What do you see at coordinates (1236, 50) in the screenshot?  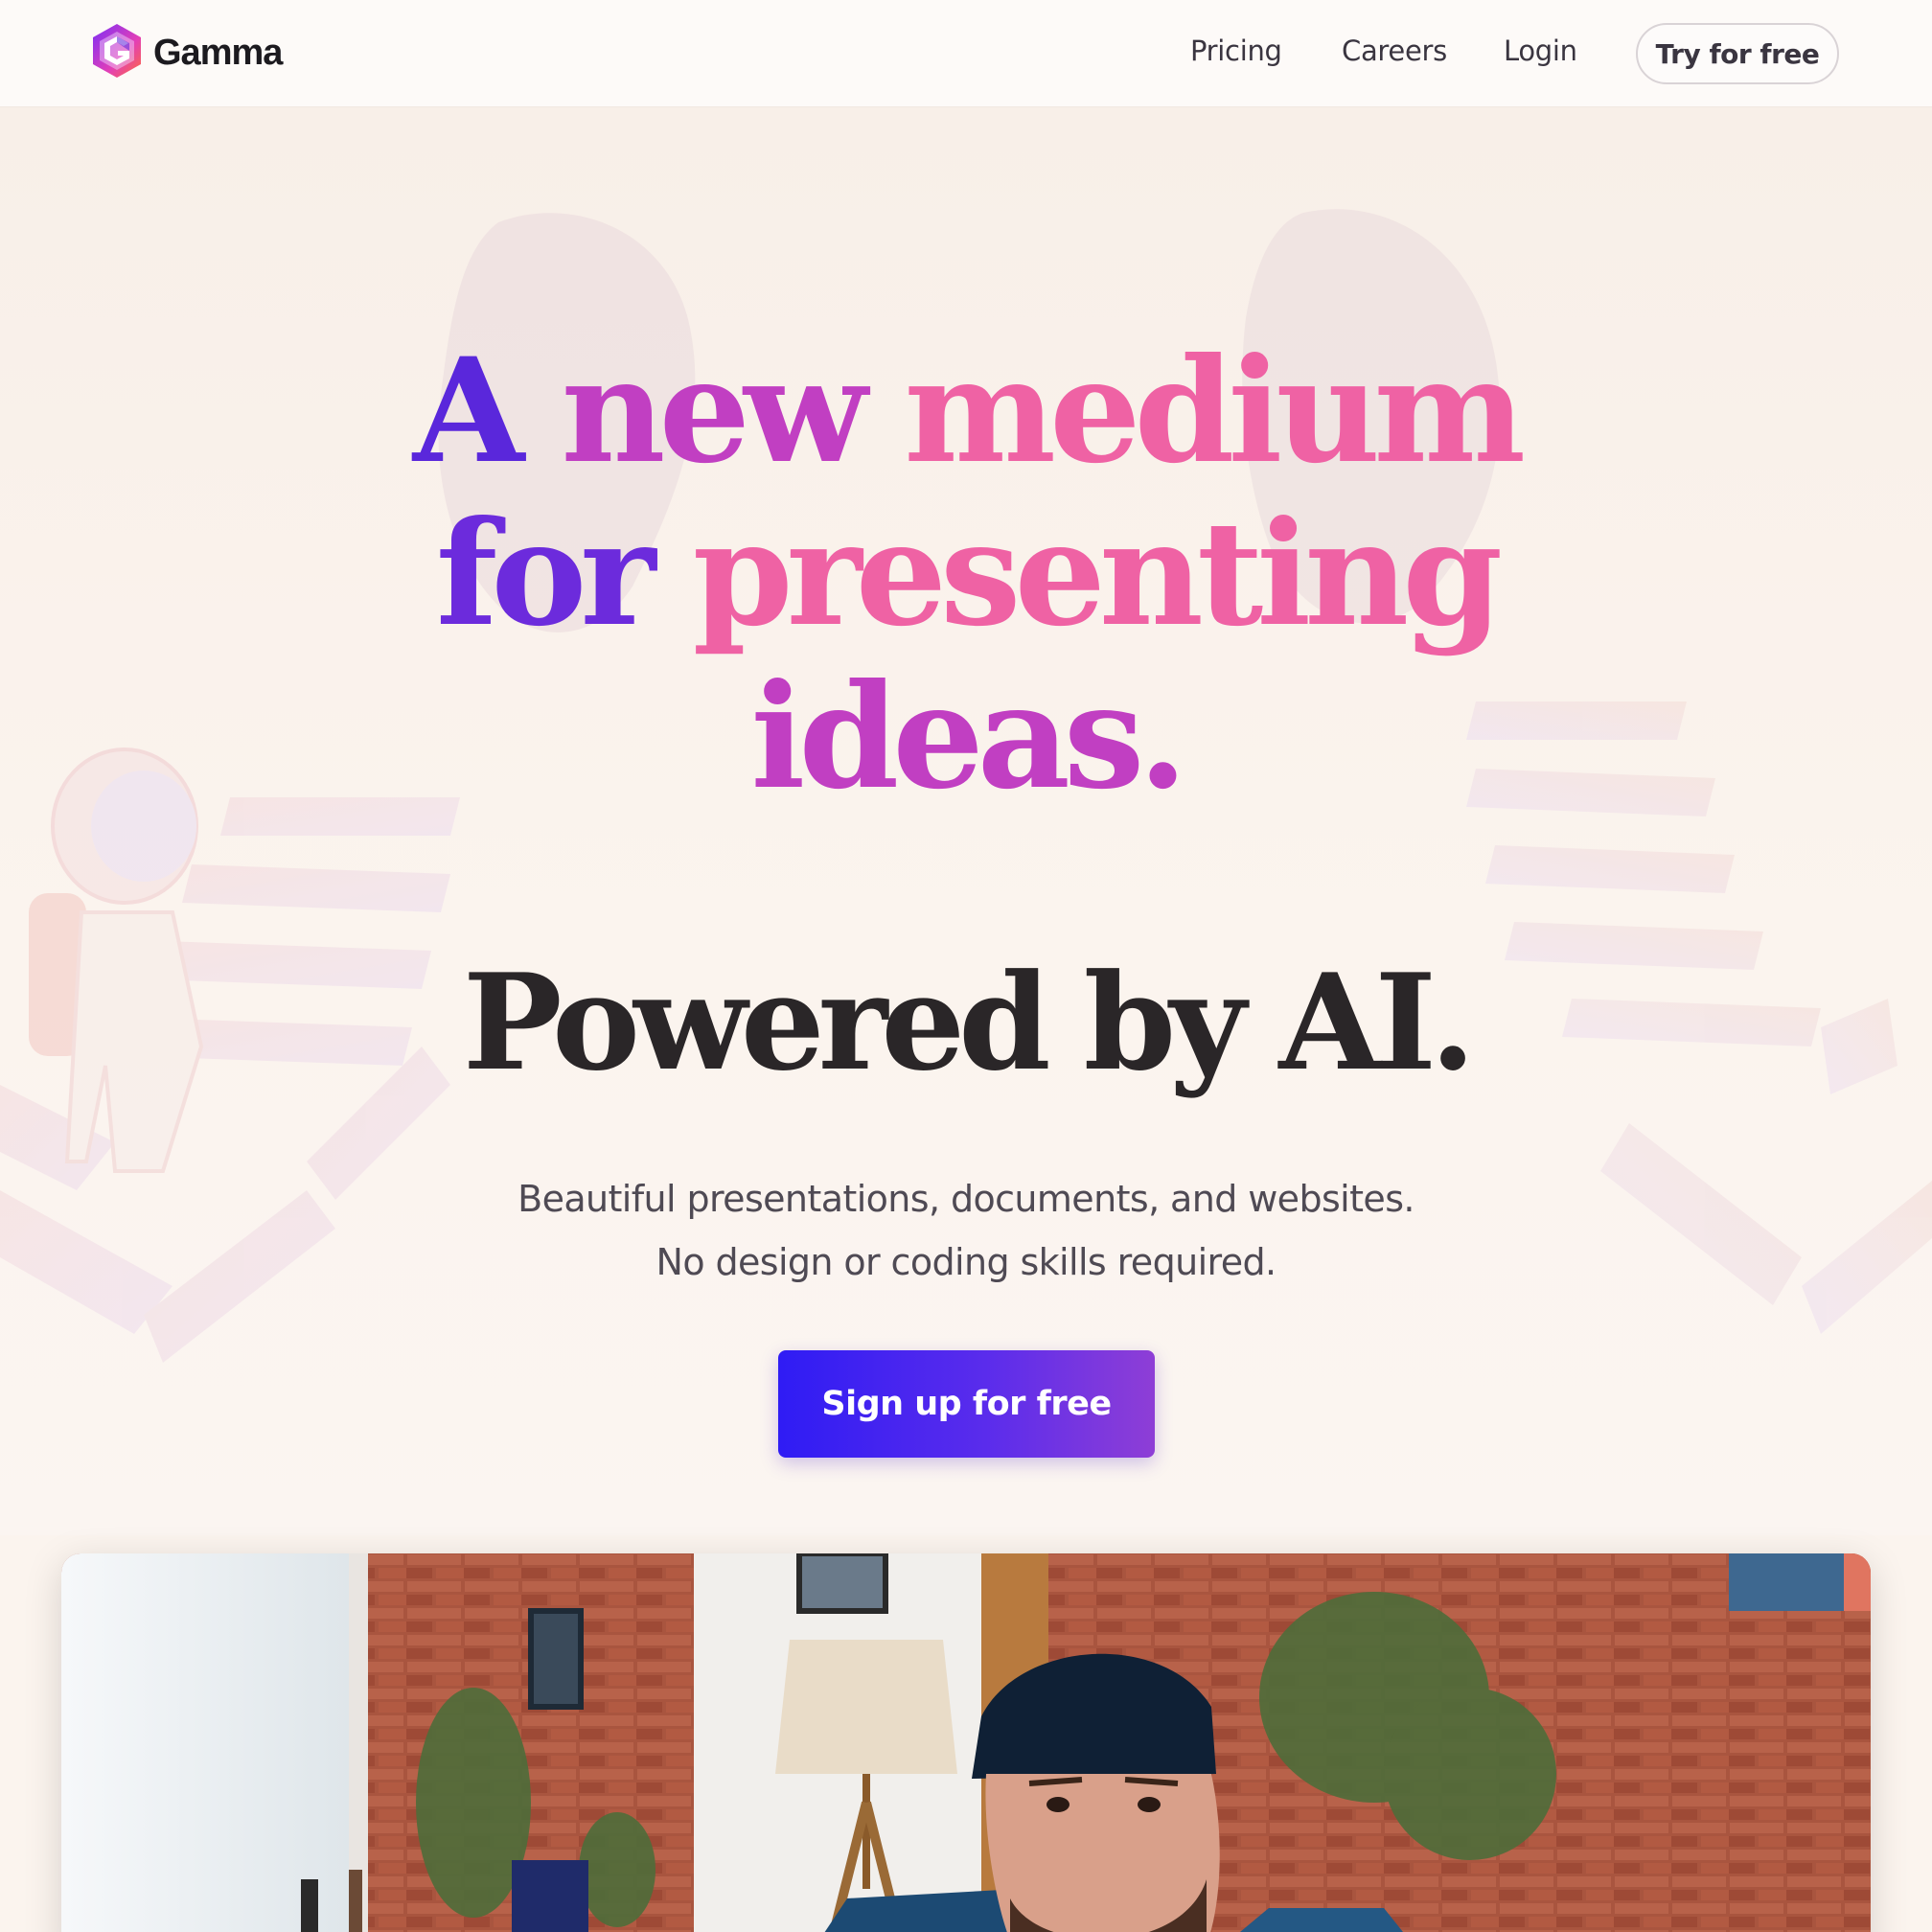 I see `nav-link-pricing: Pricing` at bounding box center [1236, 50].